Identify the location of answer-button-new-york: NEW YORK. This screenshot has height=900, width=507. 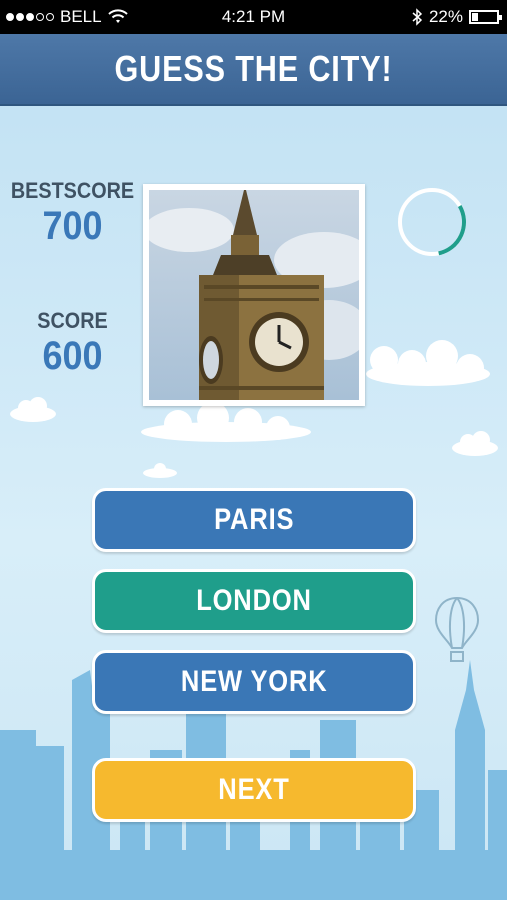
(254, 682).